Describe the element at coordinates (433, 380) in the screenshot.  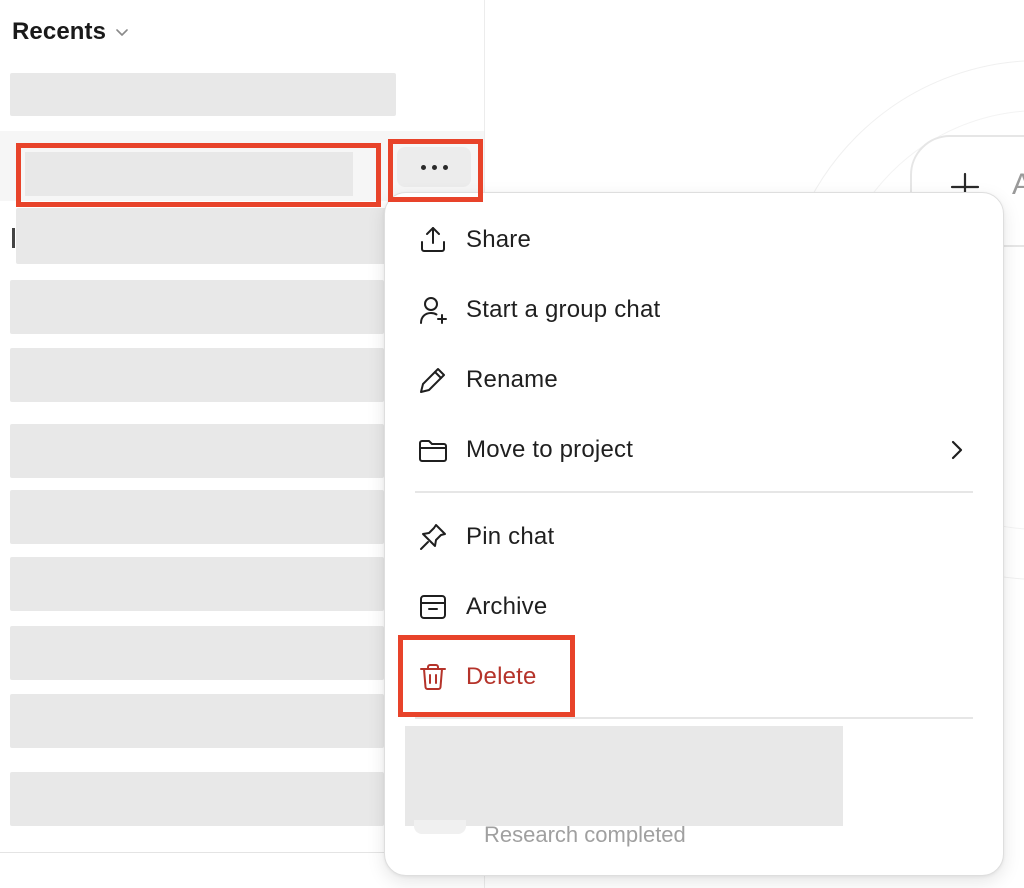
I see `pencil-icon` at that location.